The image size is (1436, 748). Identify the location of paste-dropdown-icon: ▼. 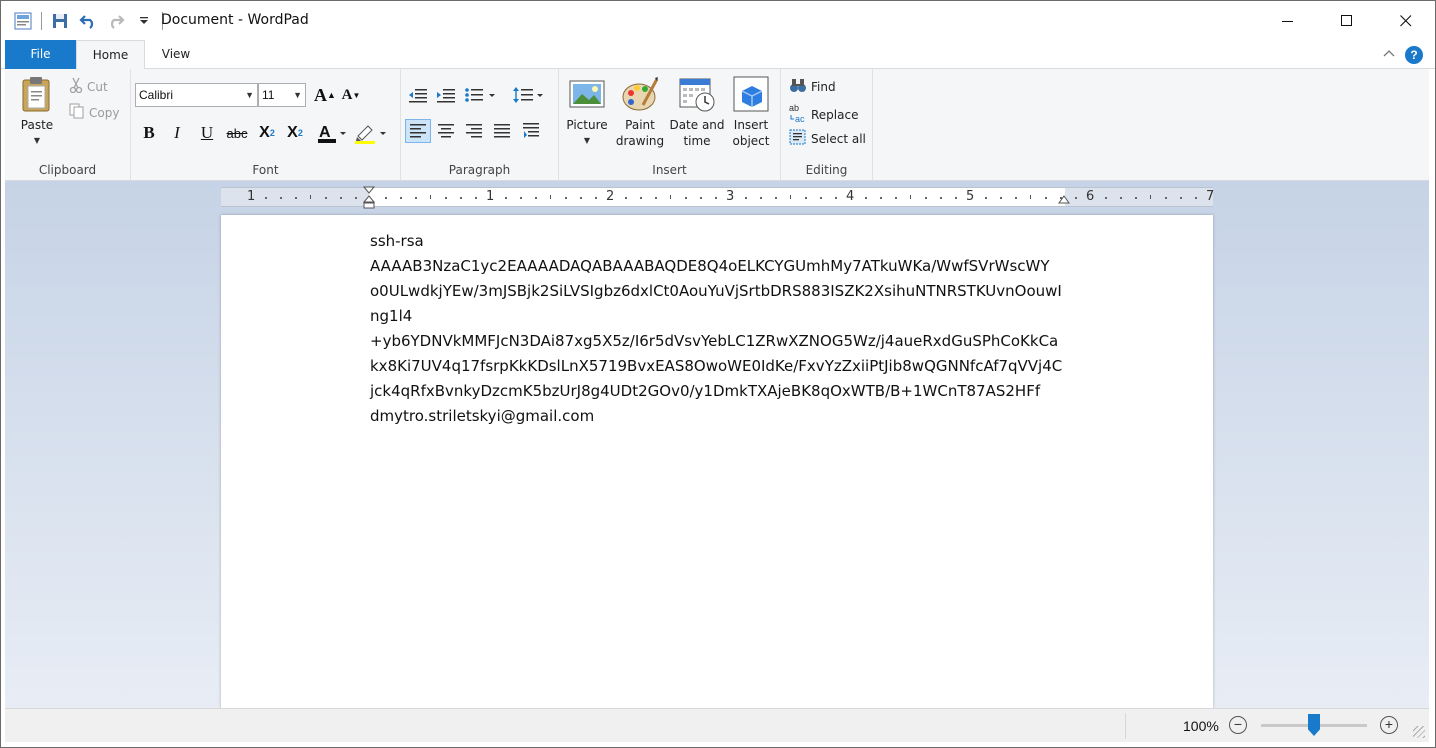
(37, 141).